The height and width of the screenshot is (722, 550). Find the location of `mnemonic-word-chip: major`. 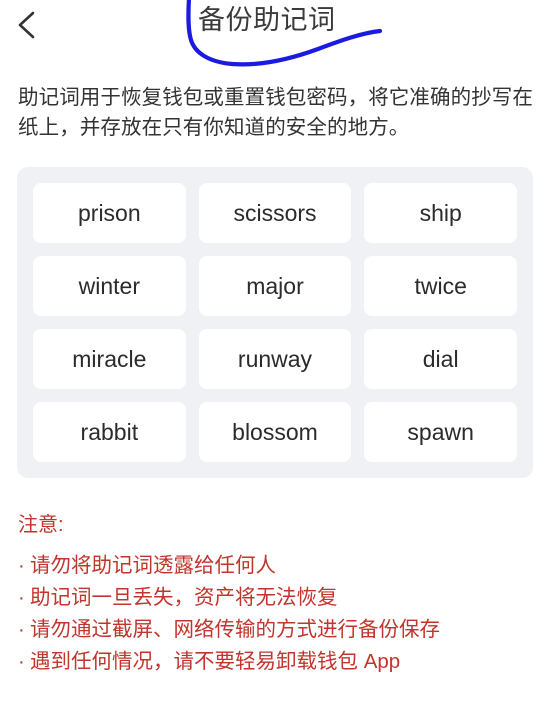

mnemonic-word-chip: major is located at coordinates (275, 286).